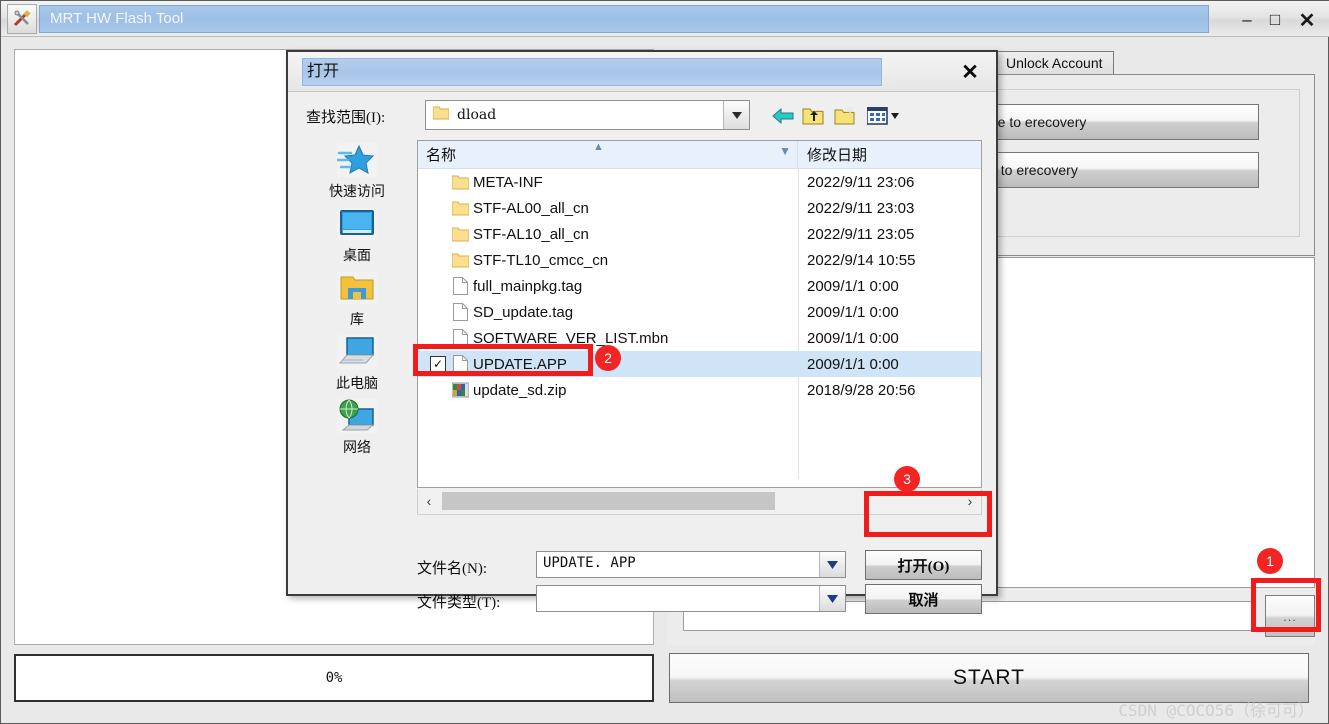 The image size is (1329, 724). What do you see at coordinates (357, 191) in the screenshot?
I see `place-label: 快速访问` at bounding box center [357, 191].